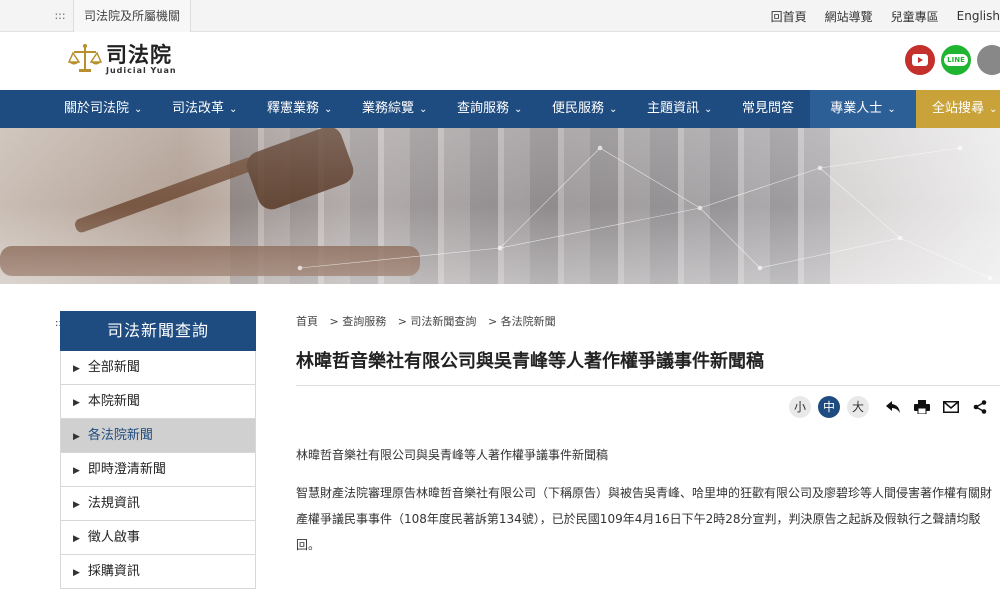 This screenshot has width=1000, height=590. Describe the element at coordinates (530, 361) in the screenshot. I see `page-title: 林暐哲音樂社有限公司與吳青峰等人著作權爭議事件新聞稿` at that location.